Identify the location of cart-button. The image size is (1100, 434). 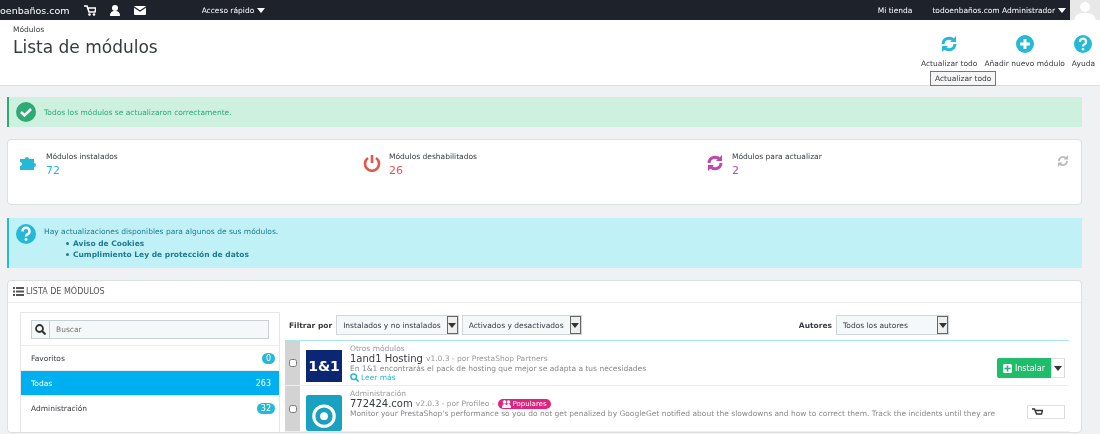
(1046, 412).